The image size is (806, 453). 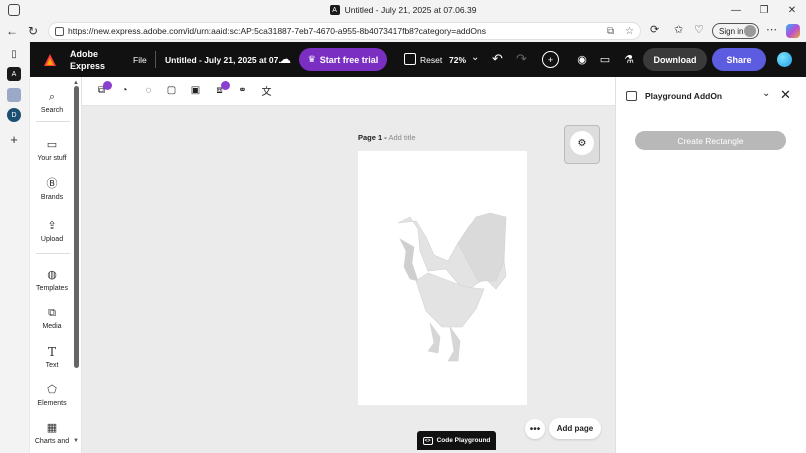 What do you see at coordinates (521, 59) in the screenshot?
I see `redo-icon: ↷` at bounding box center [521, 59].